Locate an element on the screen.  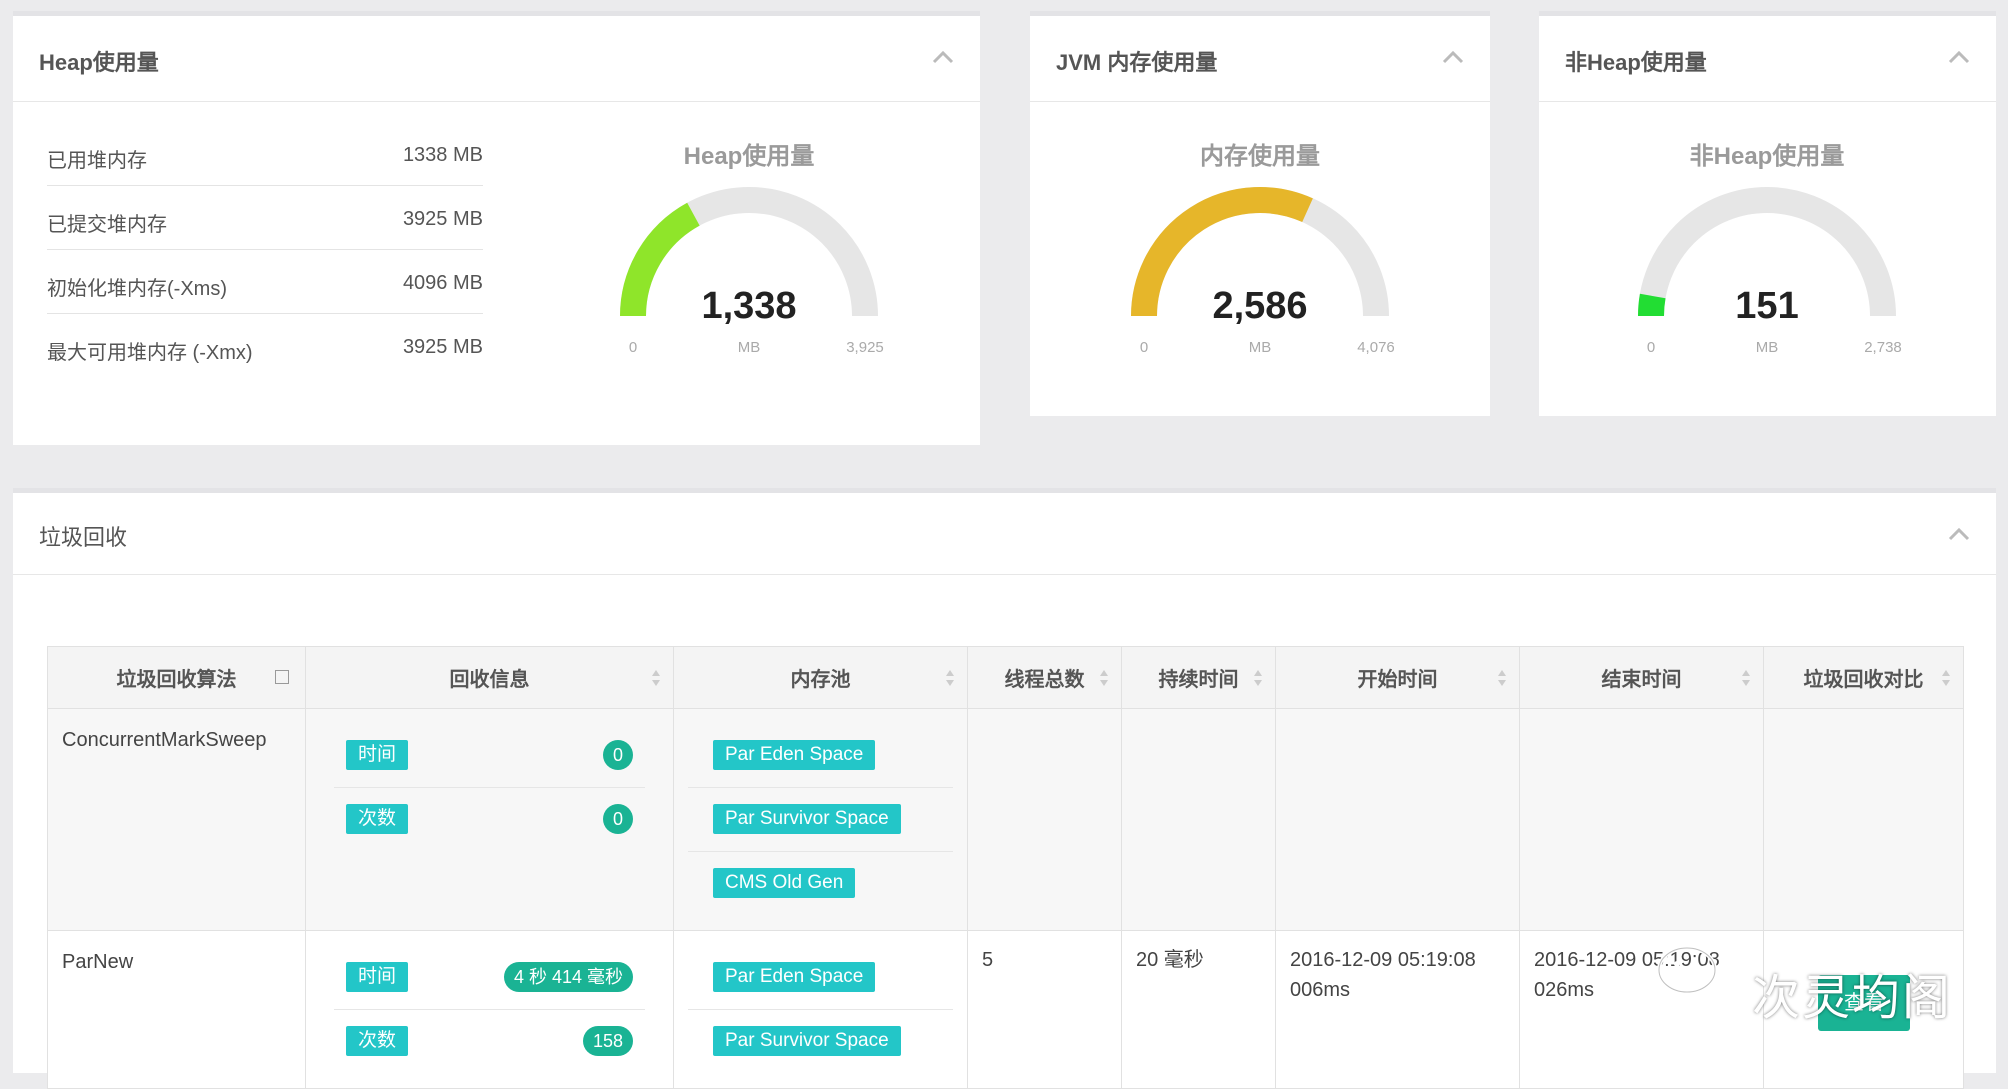
threads-cell is located at coordinates (1044, 819).